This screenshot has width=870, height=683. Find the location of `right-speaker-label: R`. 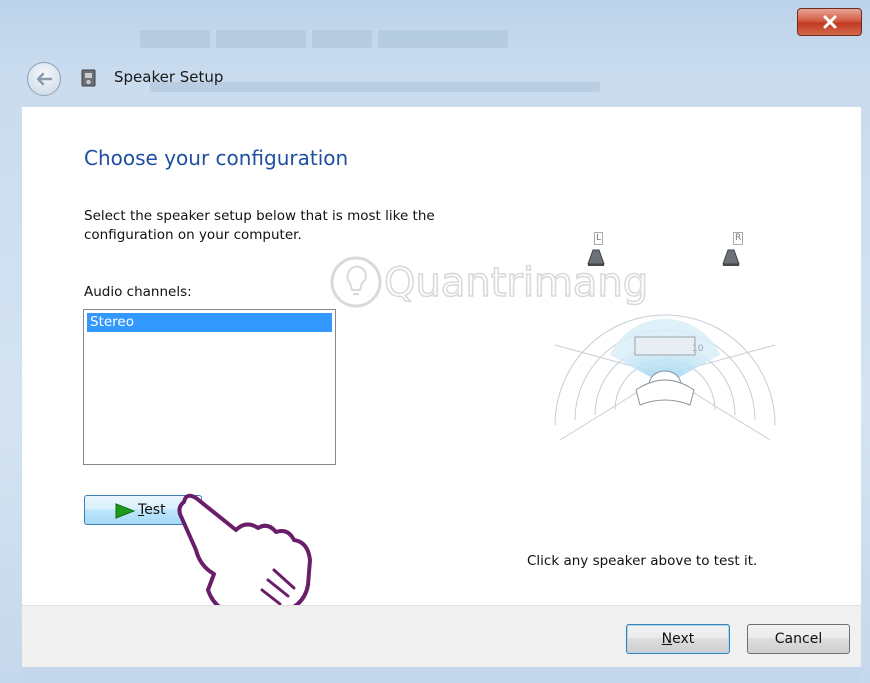

right-speaker-label: R is located at coordinates (738, 238).